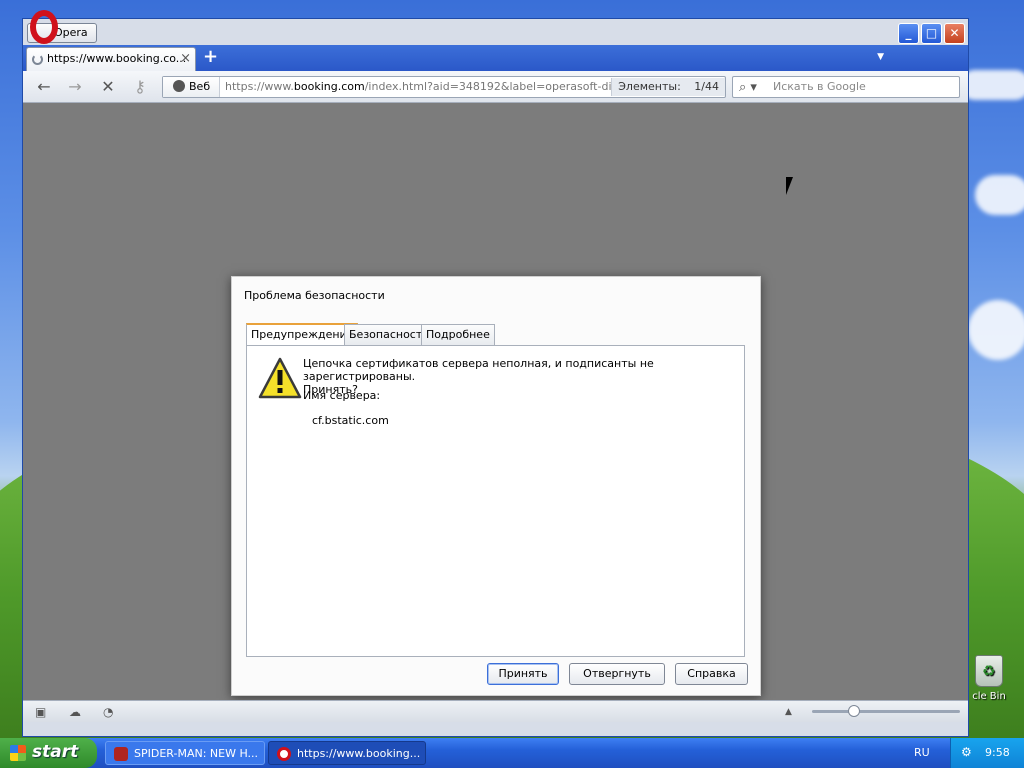  What do you see at coordinates (617, 674) in the screenshot?
I see `reject-button: Отвергнуть` at bounding box center [617, 674].